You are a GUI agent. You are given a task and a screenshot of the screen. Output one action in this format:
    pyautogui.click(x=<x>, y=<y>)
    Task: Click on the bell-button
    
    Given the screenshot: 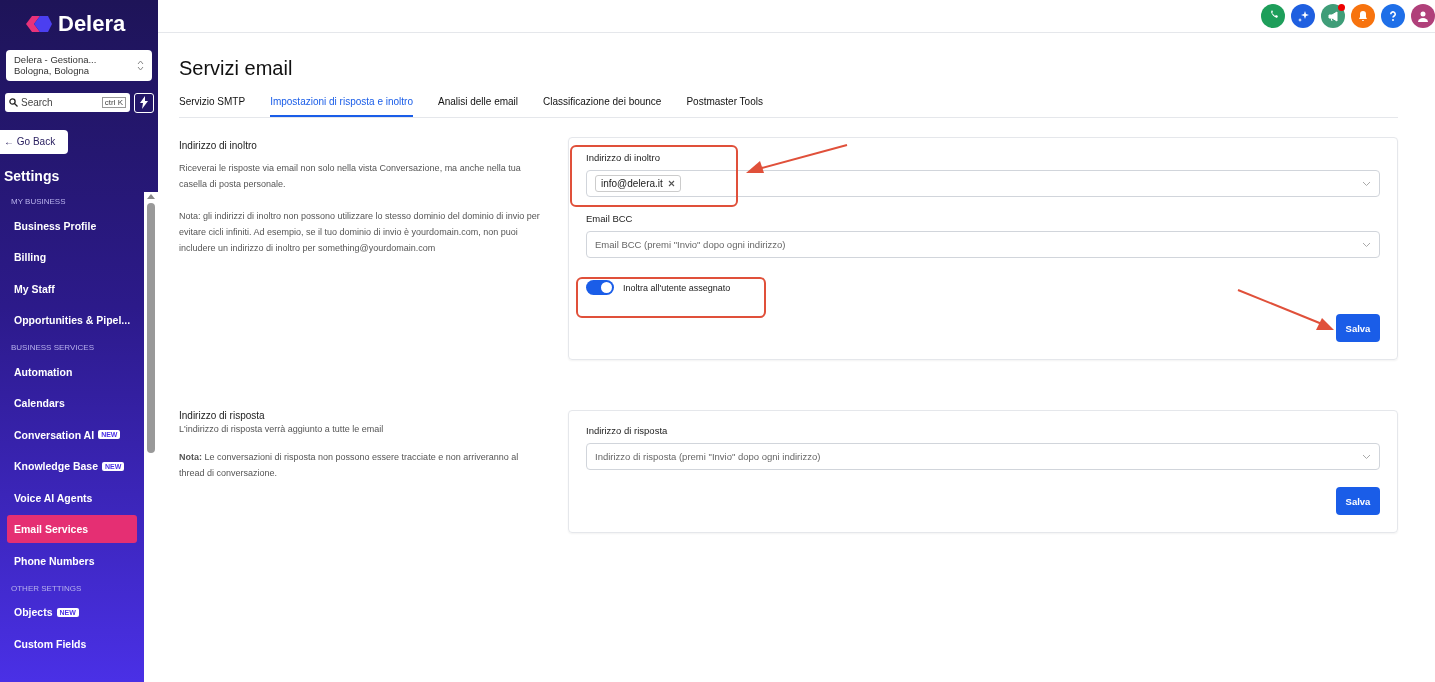 What is the action you would take?
    pyautogui.click(x=1363, y=16)
    